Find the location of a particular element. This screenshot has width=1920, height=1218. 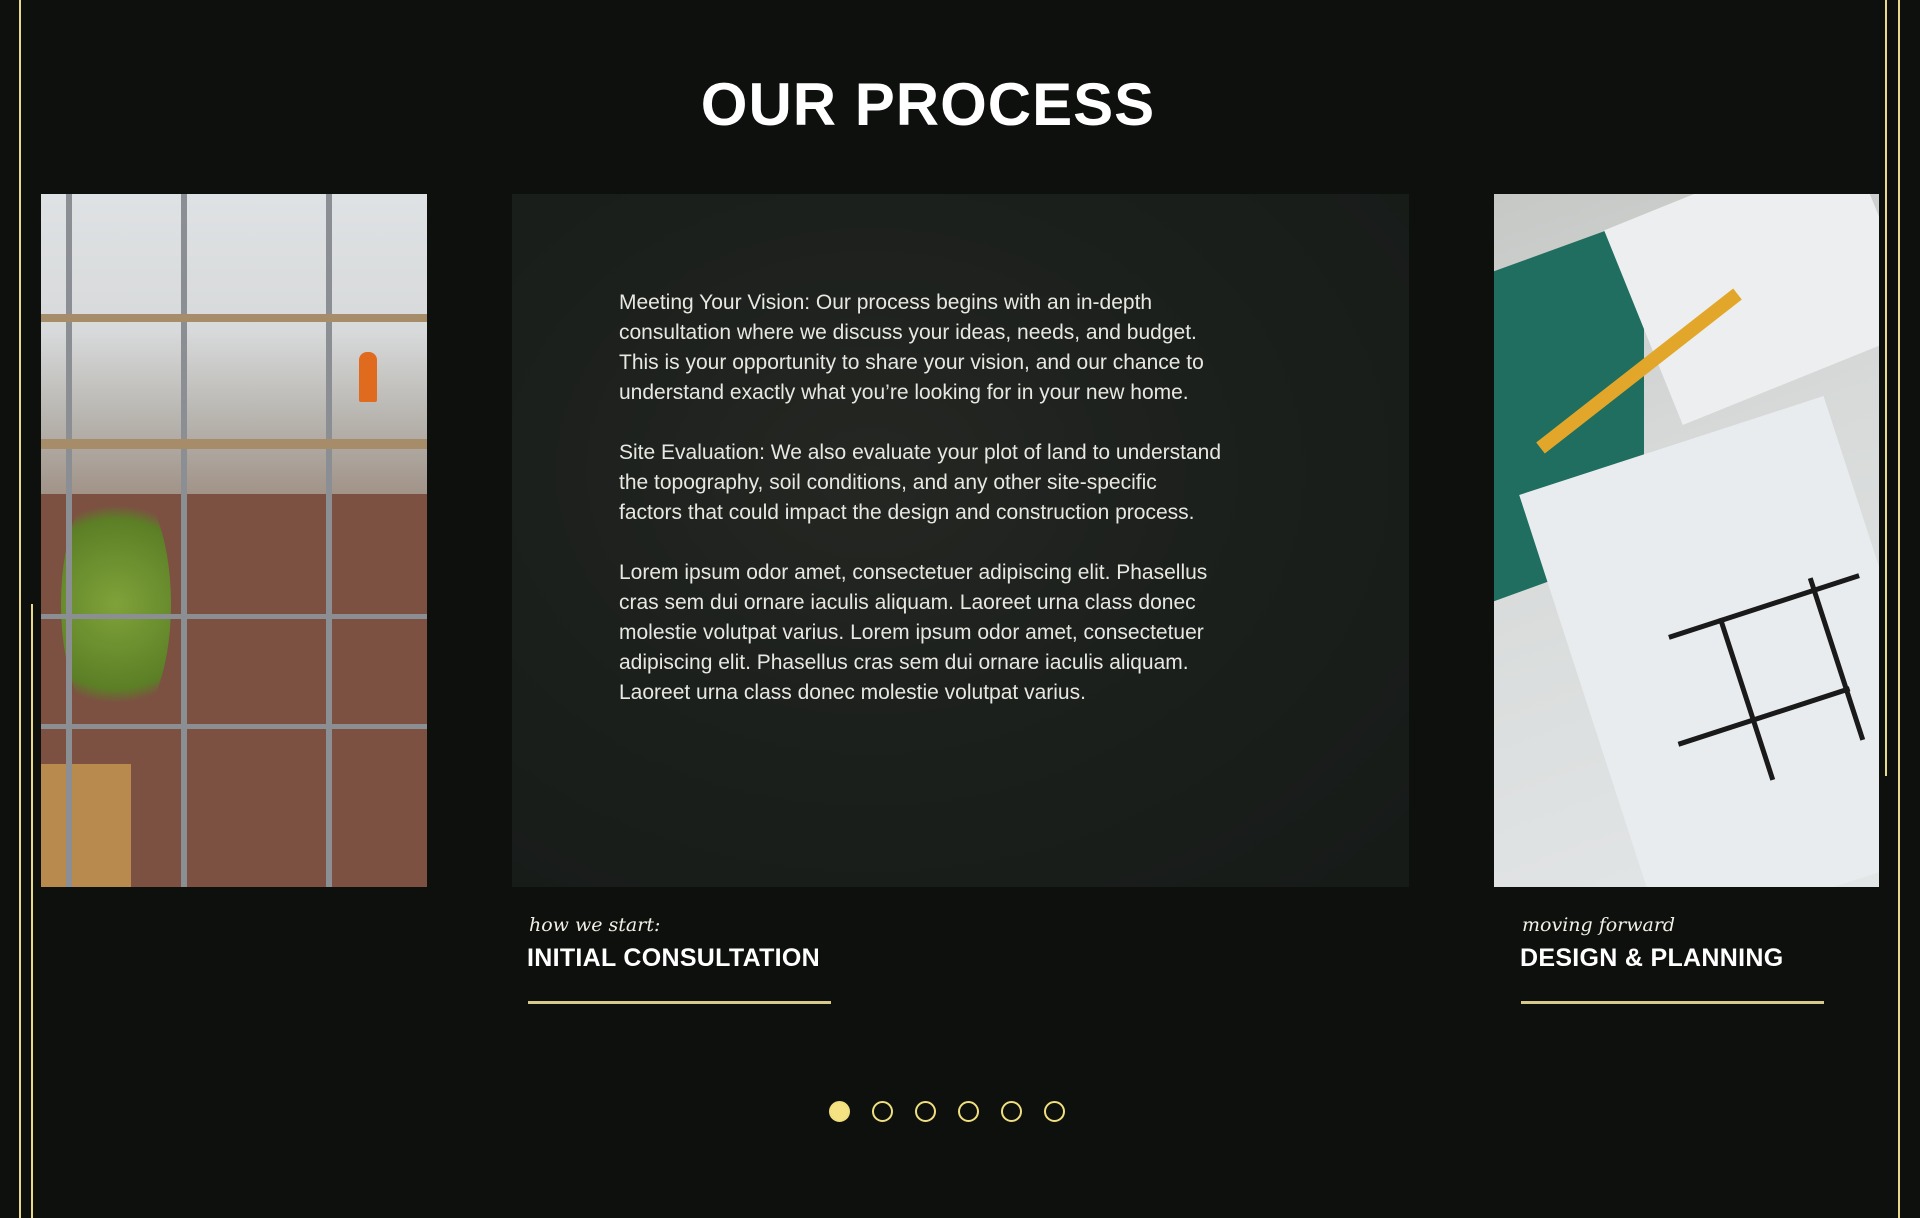

scaffolding-photo is located at coordinates (234, 540).